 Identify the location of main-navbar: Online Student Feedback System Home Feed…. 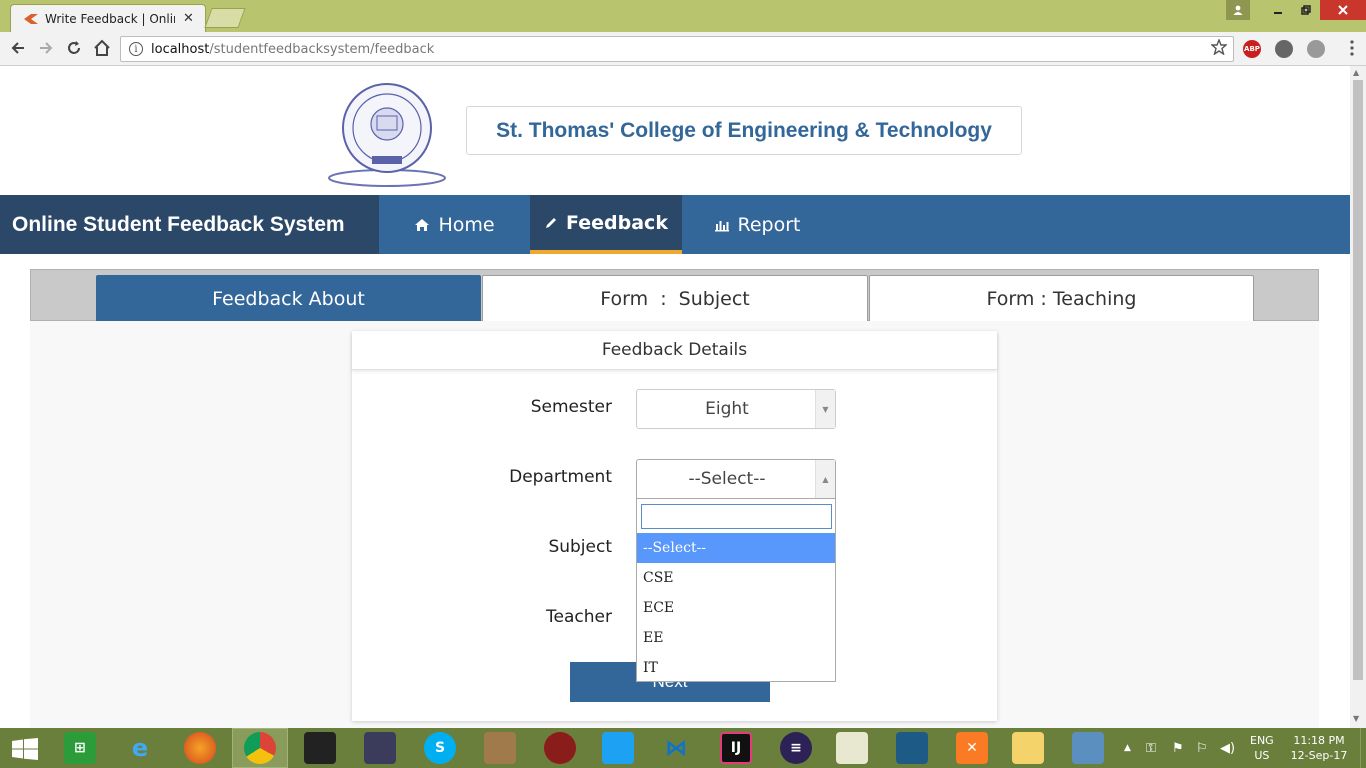
(675, 224).